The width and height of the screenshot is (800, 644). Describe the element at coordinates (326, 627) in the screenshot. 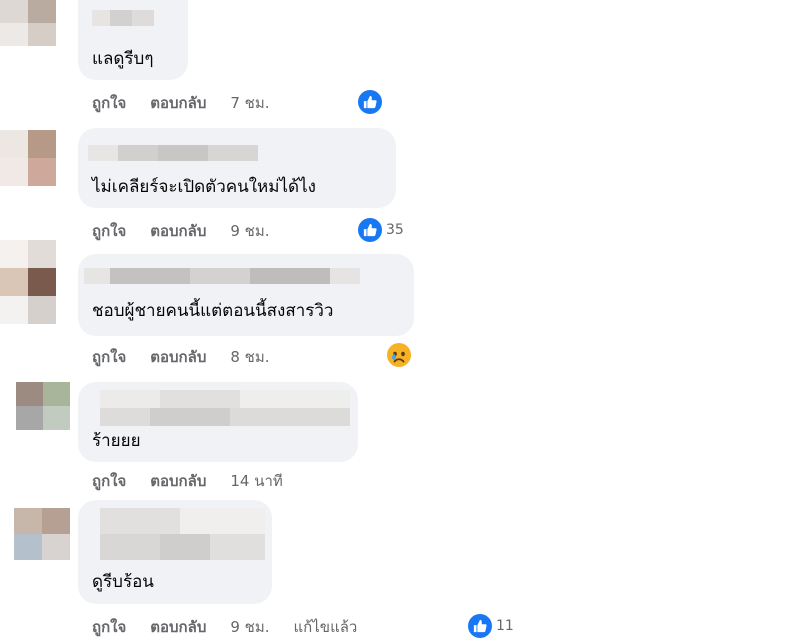

I see `edited-label: แก้ไขแล้ว` at that location.